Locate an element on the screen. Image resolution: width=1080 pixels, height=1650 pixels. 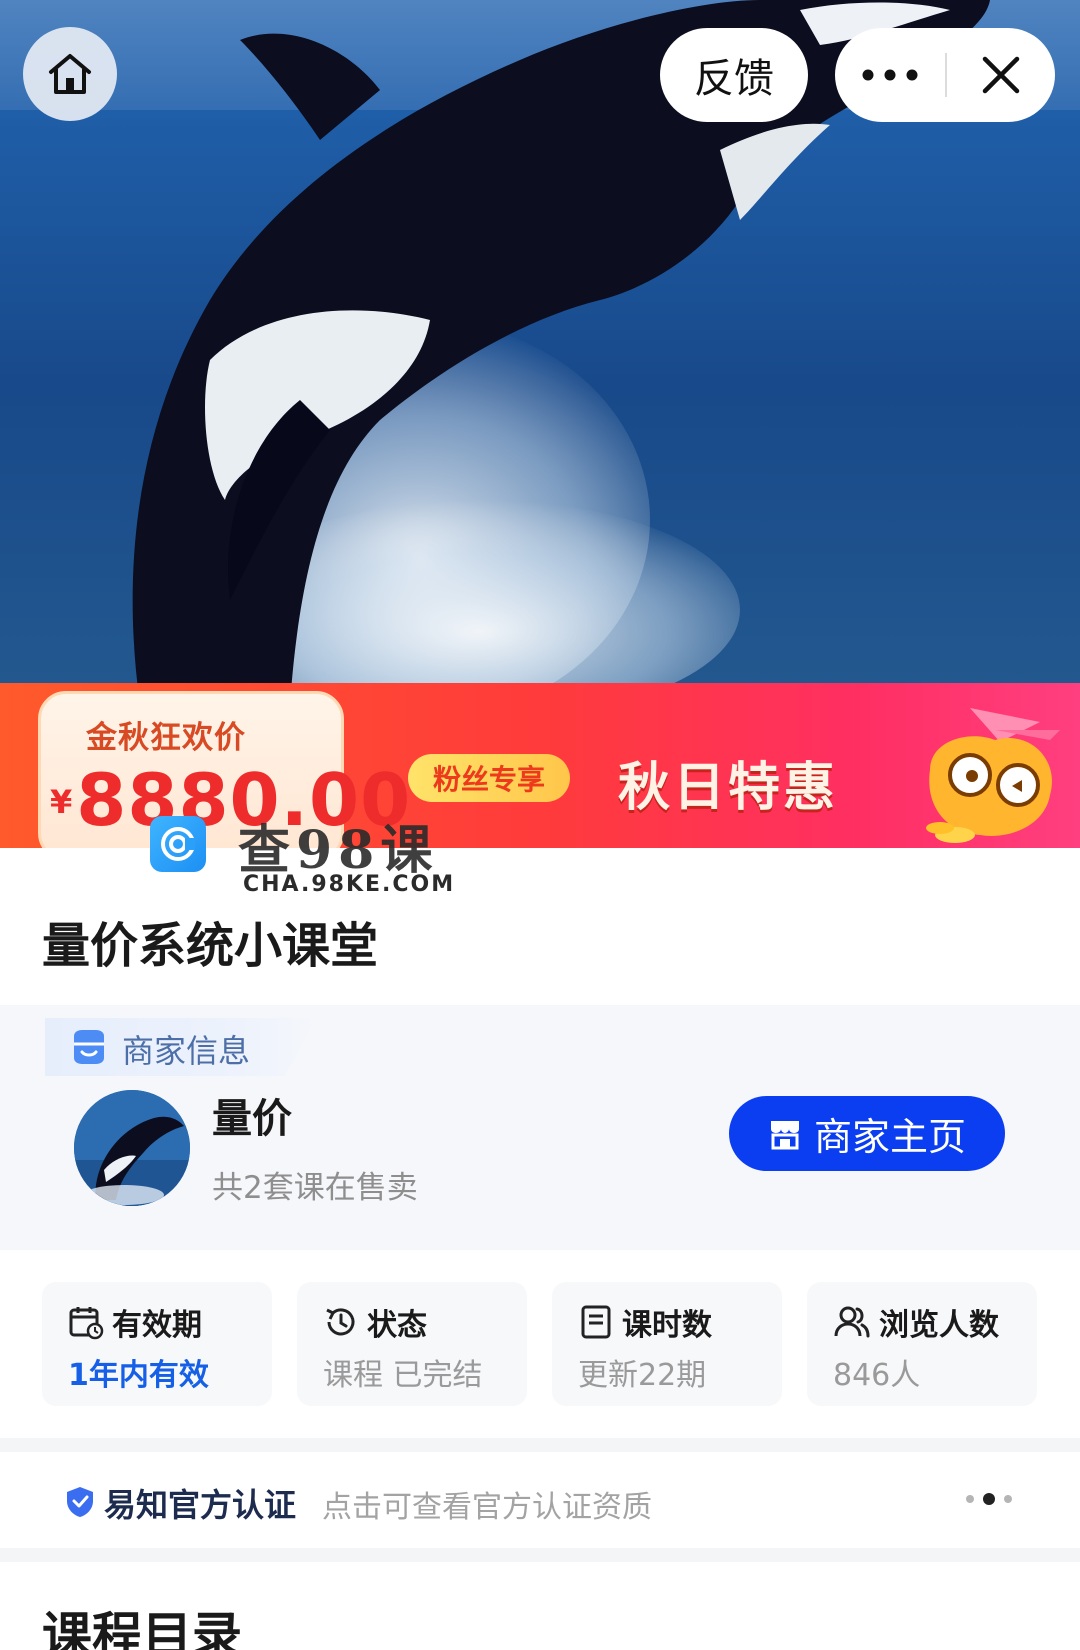
home-button is located at coordinates (70, 74).